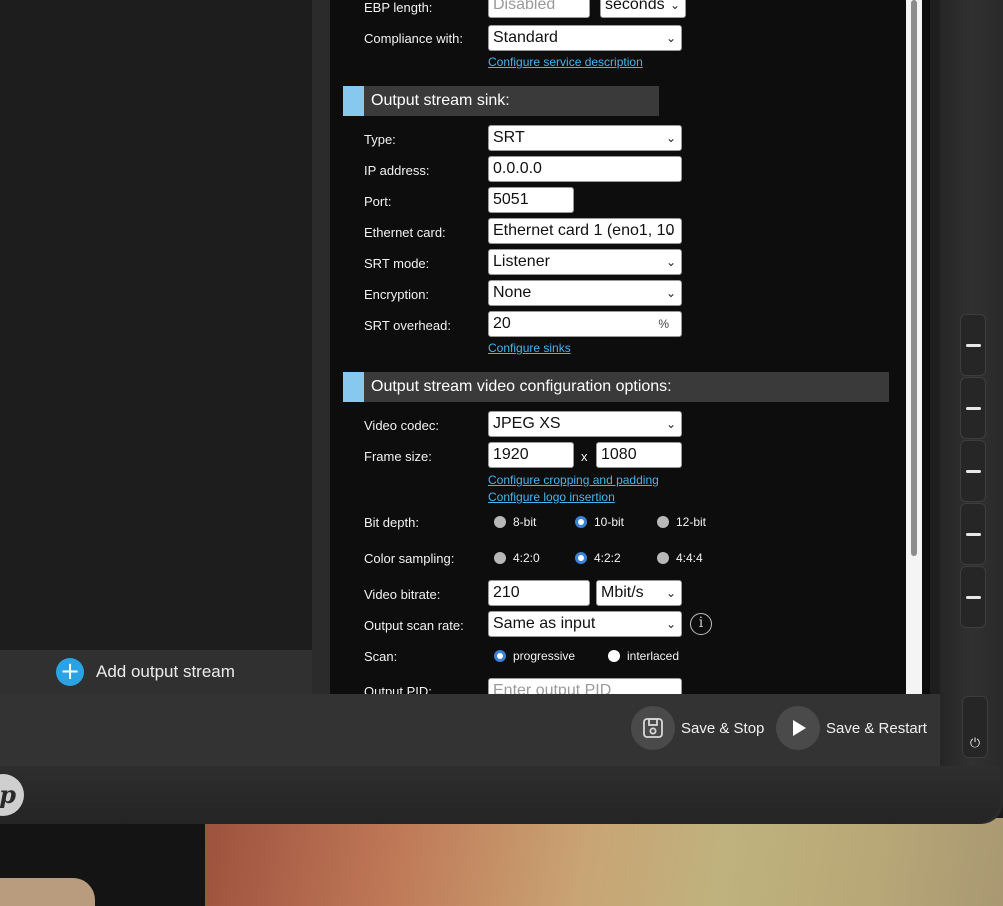 The image size is (1003, 906). I want to click on type-select: SRT ⌄, so click(585, 138).